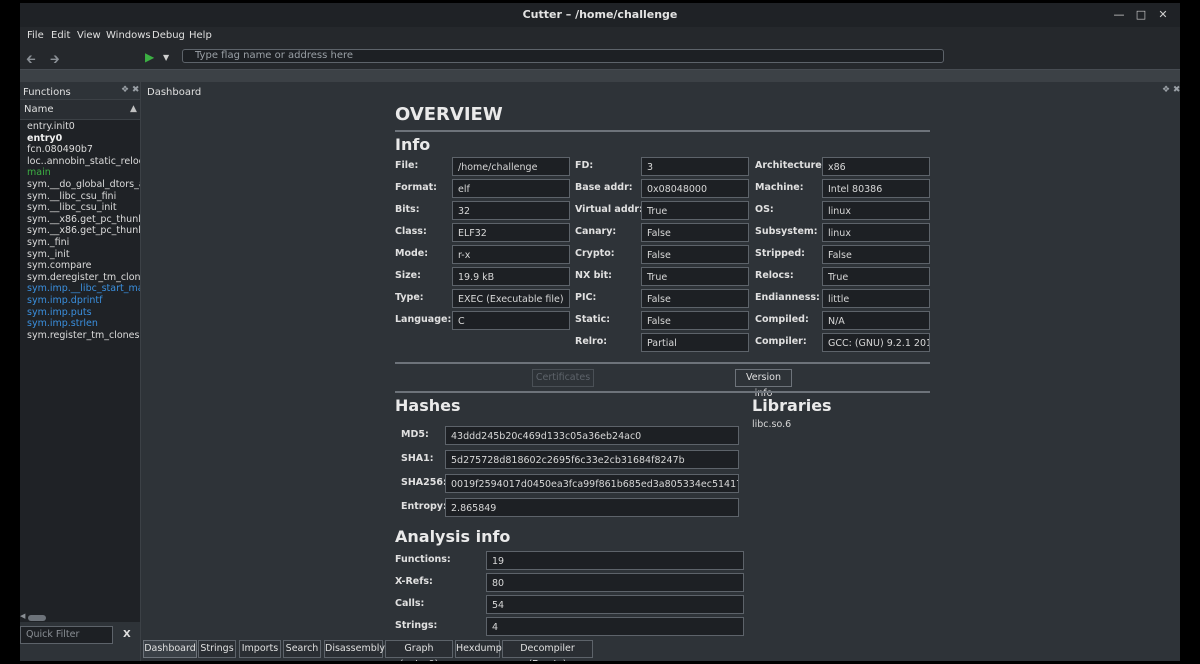 Image resolution: width=1200 pixels, height=664 pixels. What do you see at coordinates (354, 649) in the screenshot?
I see `tab-disassembly: Disassembly` at bounding box center [354, 649].